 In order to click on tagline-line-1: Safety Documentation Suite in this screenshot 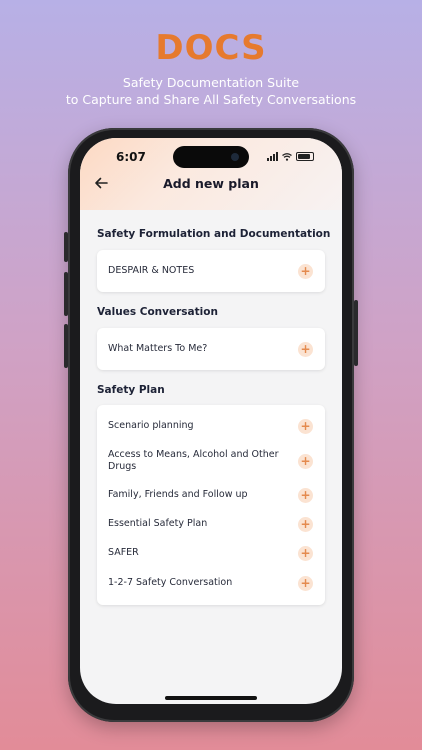, I will do `click(211, 82)`.